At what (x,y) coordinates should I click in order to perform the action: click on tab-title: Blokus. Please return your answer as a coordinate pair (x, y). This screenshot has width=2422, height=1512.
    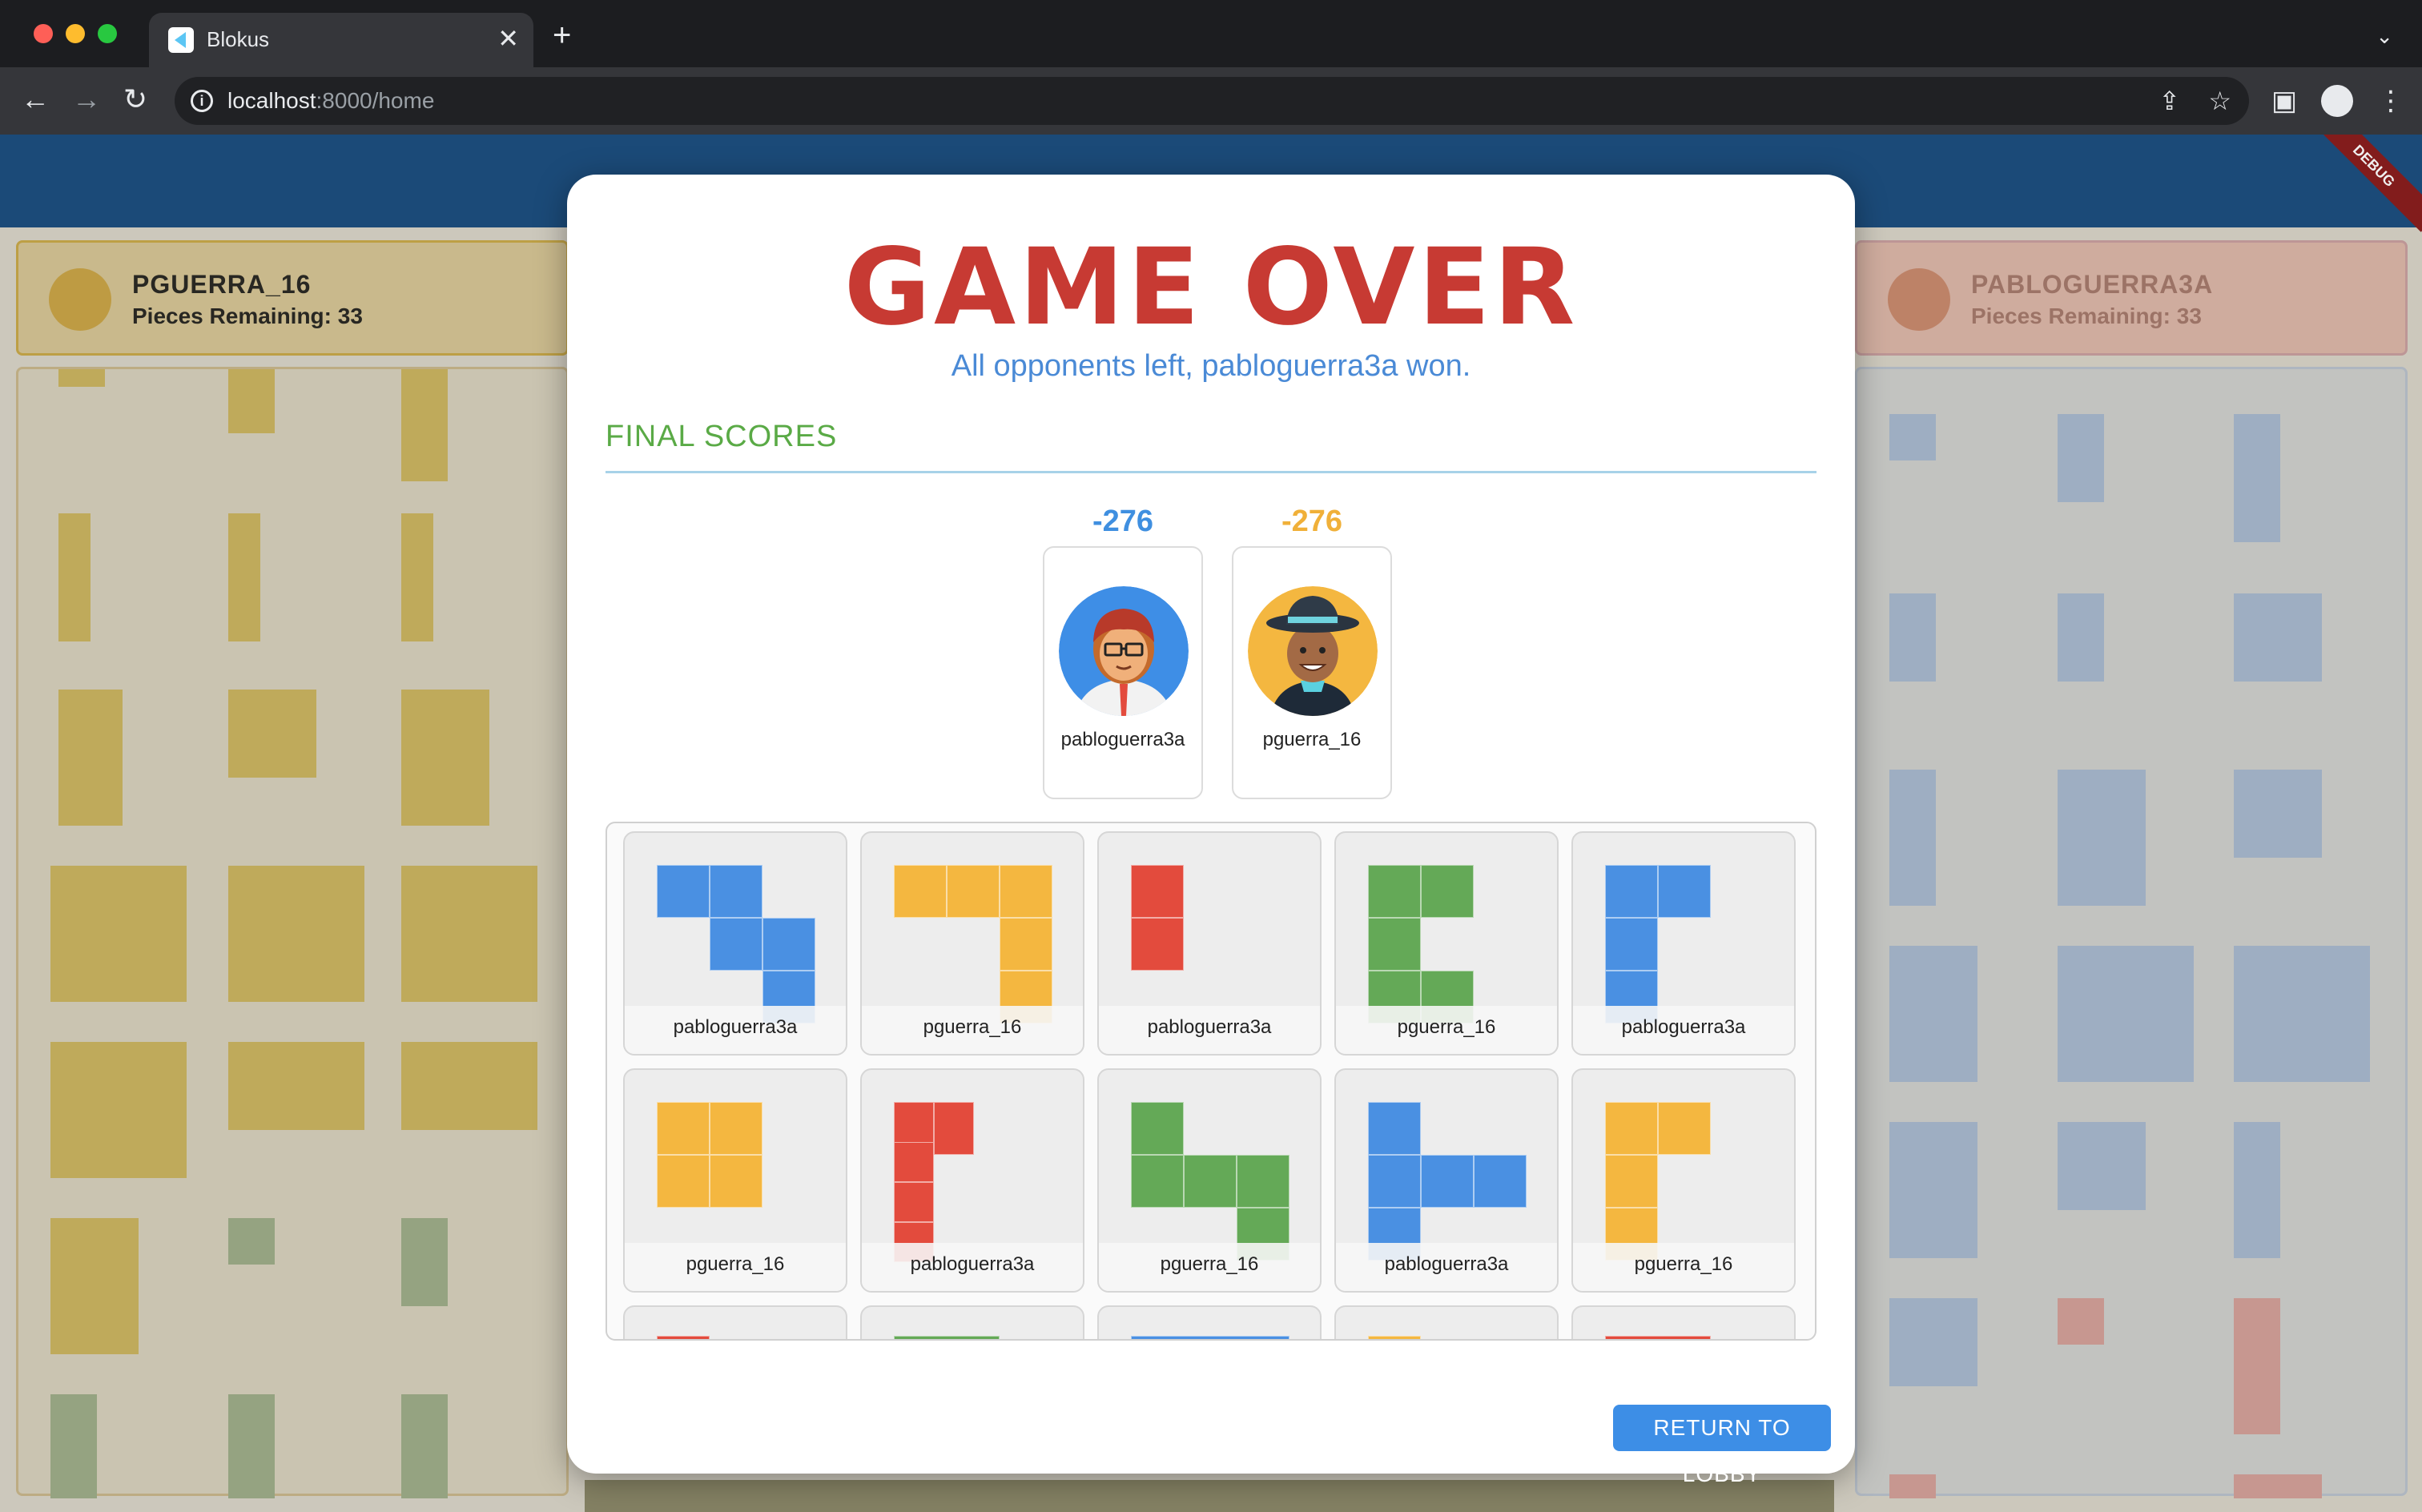
    Looking at the image, I should click on (238, 39).